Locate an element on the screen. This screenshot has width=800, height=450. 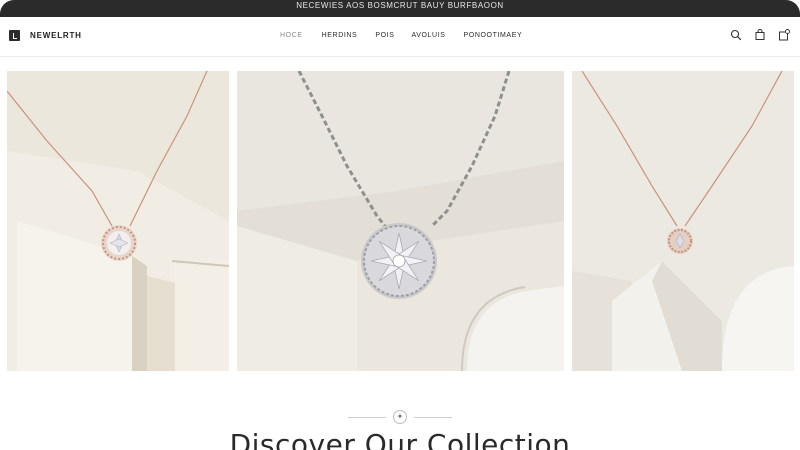
collection-heading: Discover Our Collection is located at coordinates (400, 439).